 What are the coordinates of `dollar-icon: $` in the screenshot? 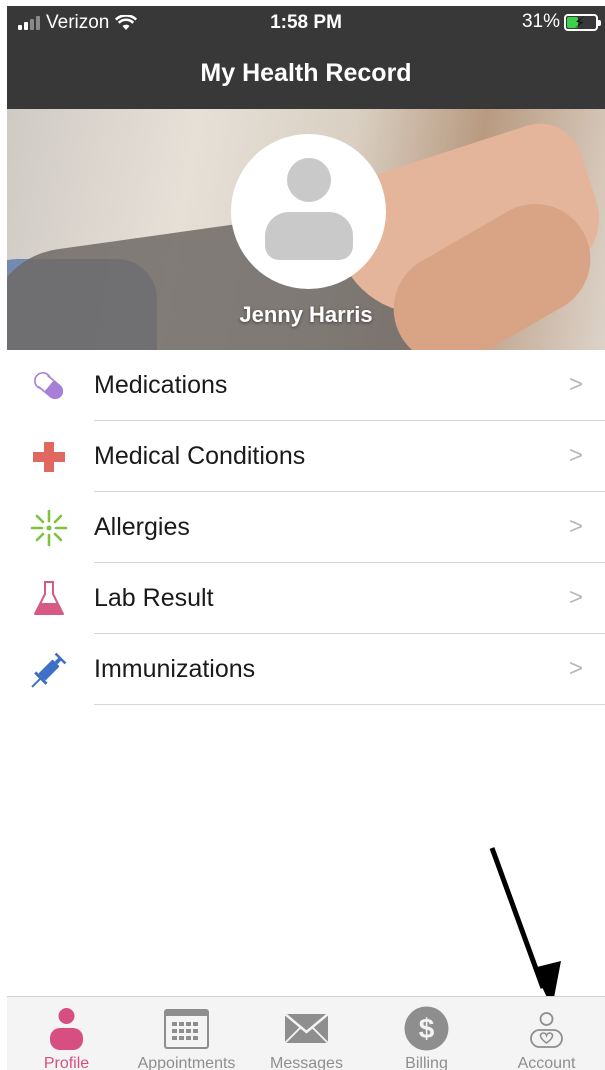 It's located at (426, 1028).